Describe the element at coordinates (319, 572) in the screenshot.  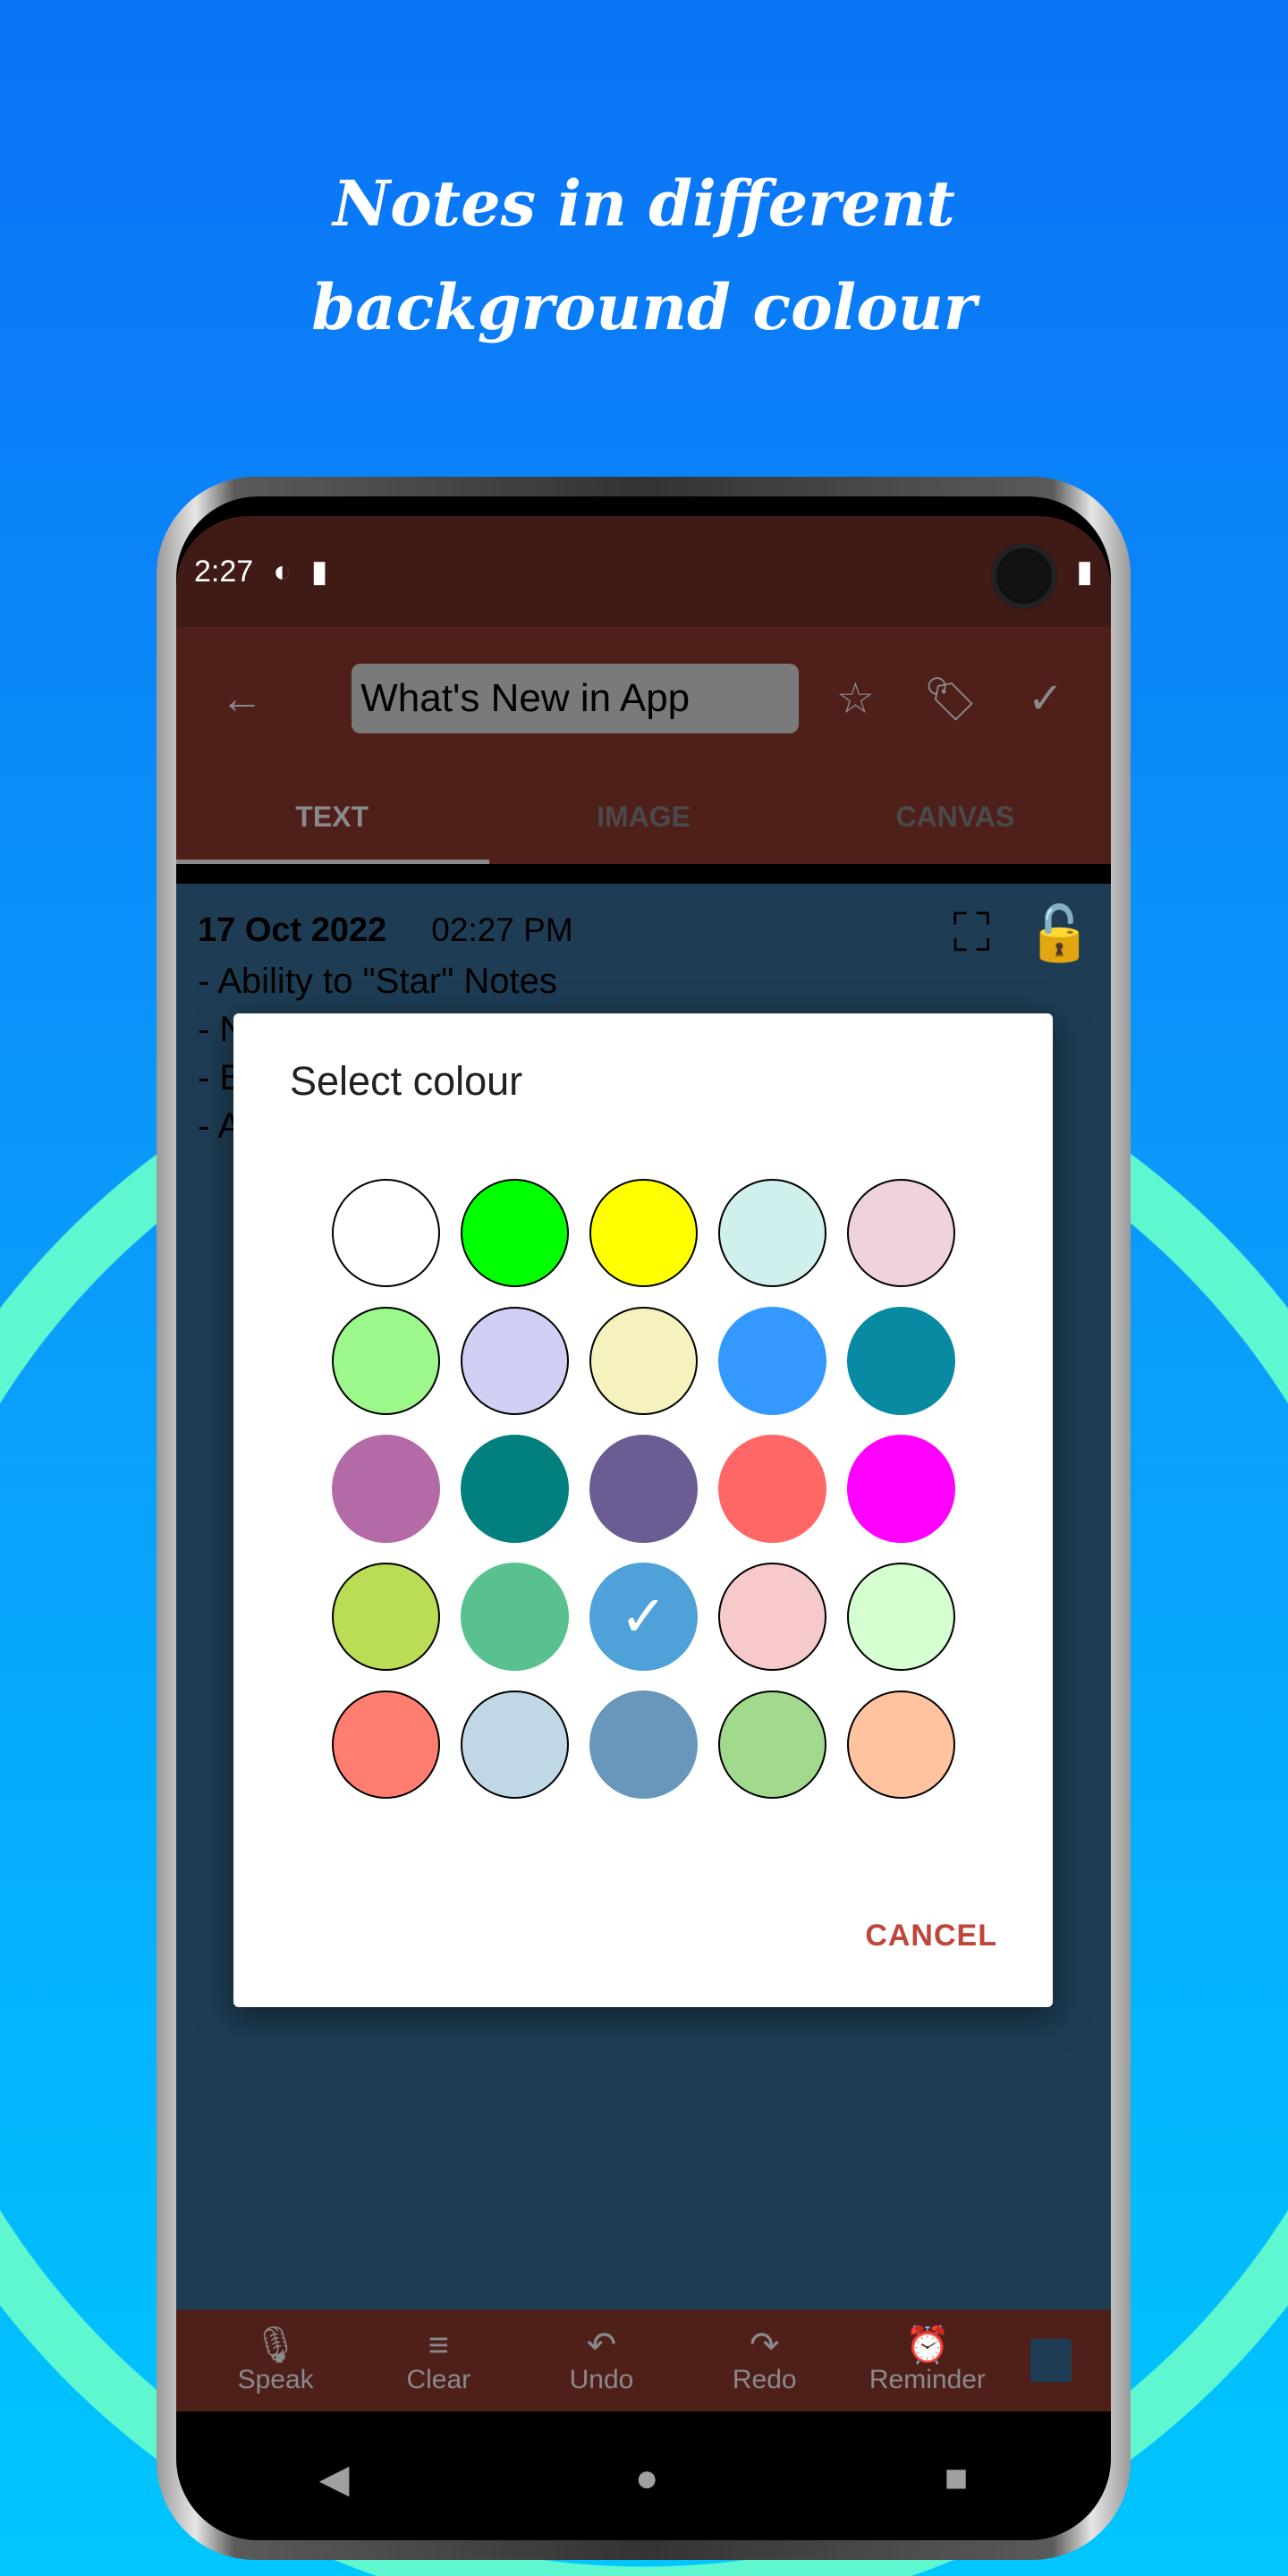
I see `sd-card-icon: ▮` at that location.